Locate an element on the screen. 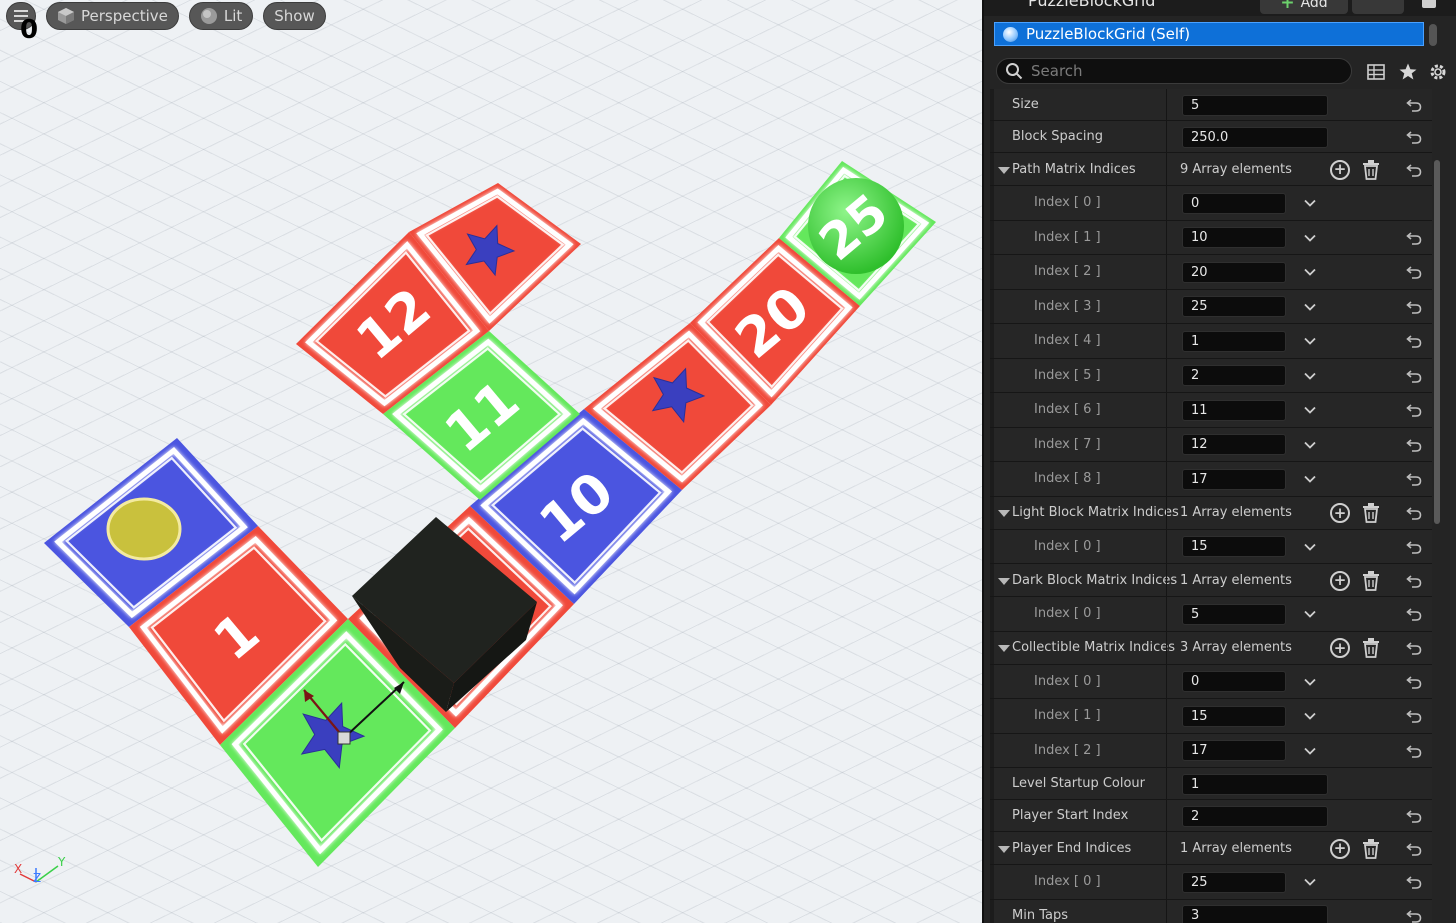 This screenshot has height=923, width=1456. property-value-field: 5 is located at coordinates (1255, 105).